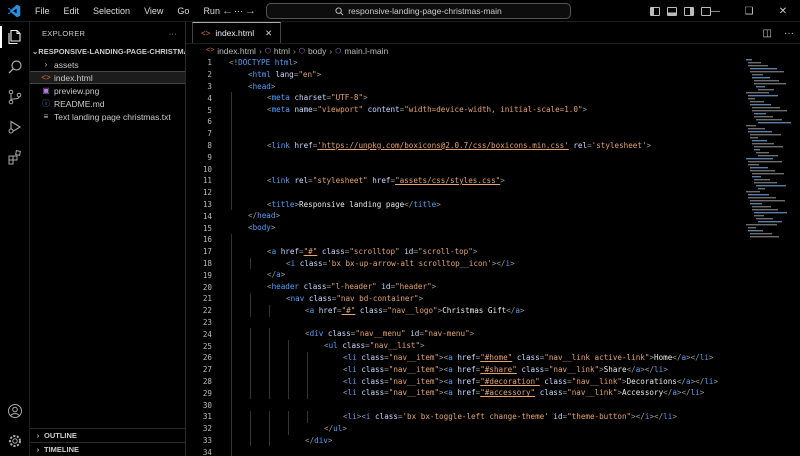  Describe the element at coordinates (458, 204) in the screenshot. I see `code-line: 13 <title>Responsive landing page</title>` at that location.